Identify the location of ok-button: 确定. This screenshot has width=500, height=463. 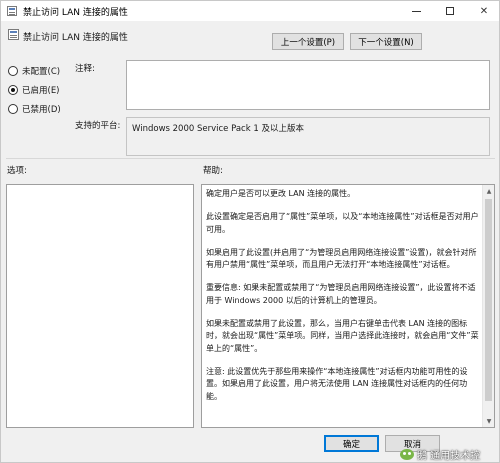
(351, 443).